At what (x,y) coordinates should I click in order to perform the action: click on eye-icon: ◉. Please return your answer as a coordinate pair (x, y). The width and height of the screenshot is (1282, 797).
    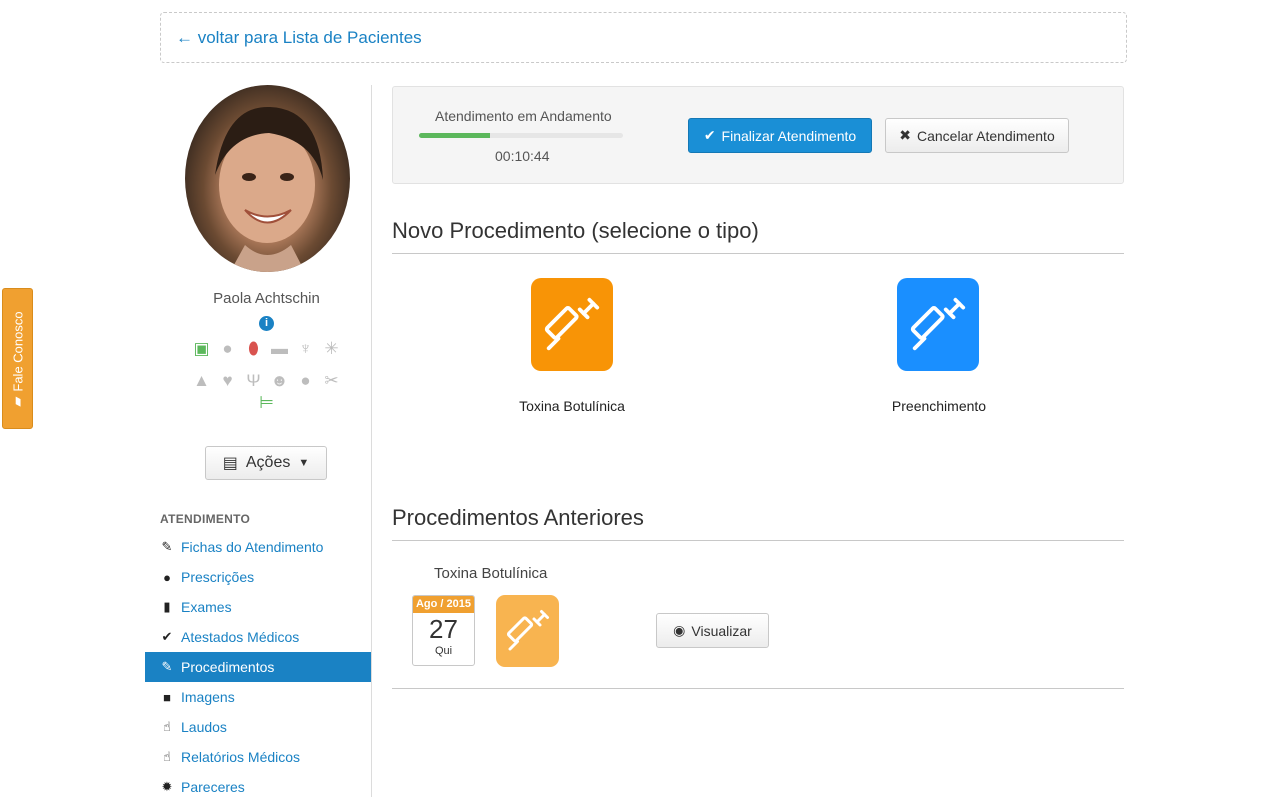
    Looking at the image, I should click on (679, 630).